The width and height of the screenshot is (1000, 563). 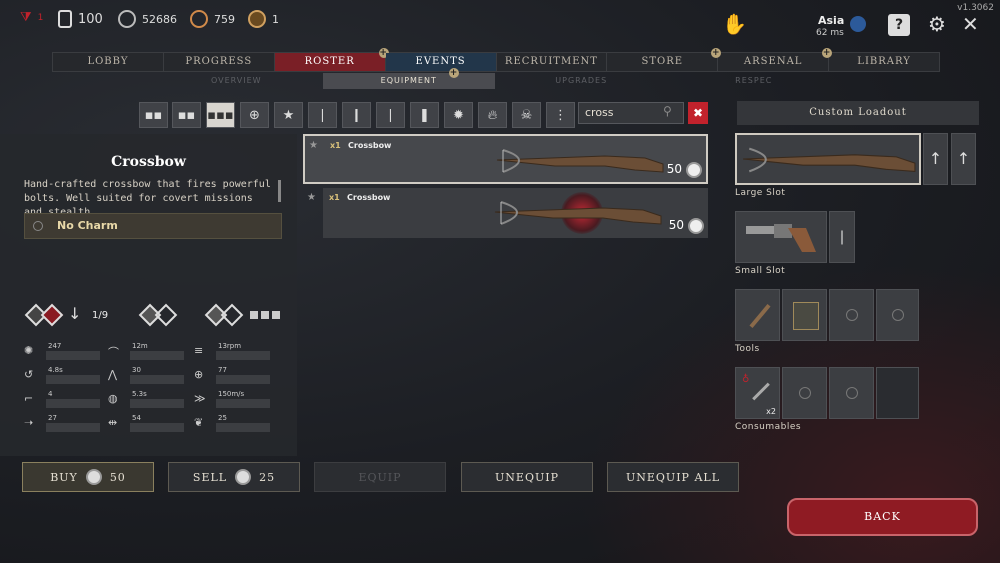 I want to click on filter-ammo-long-icon: ❘, so click(x=390, y=115).